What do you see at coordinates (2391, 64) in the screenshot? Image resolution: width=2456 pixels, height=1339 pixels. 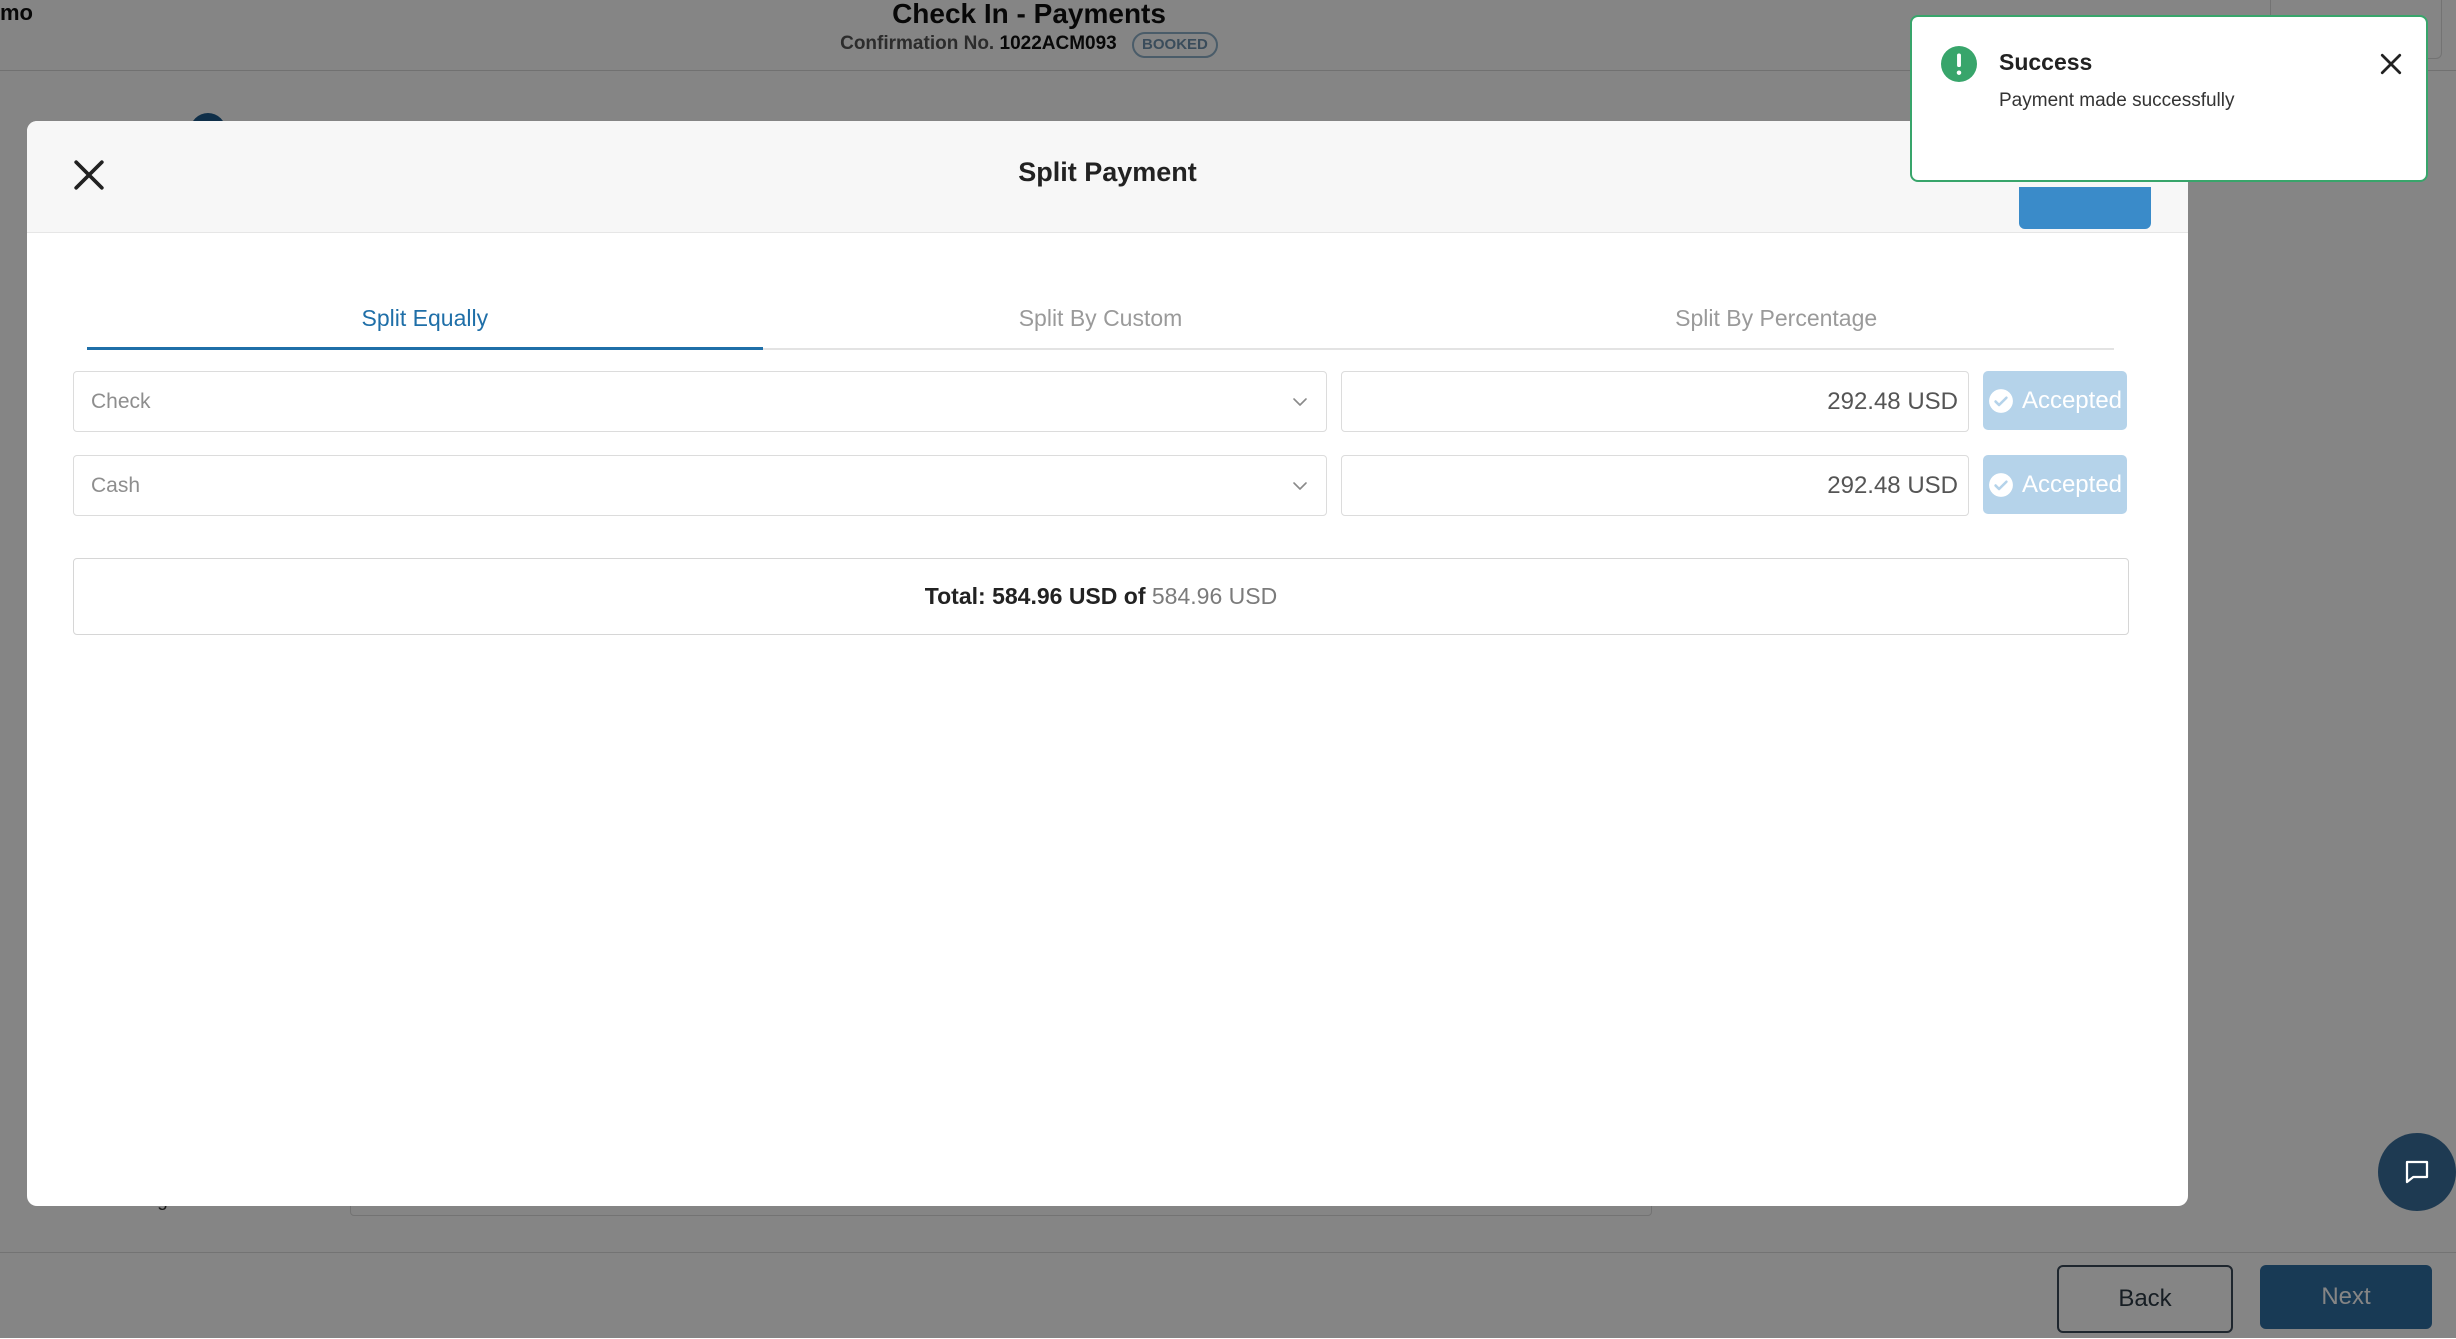 I see `close-icon` at bounding box center [2391, 64].